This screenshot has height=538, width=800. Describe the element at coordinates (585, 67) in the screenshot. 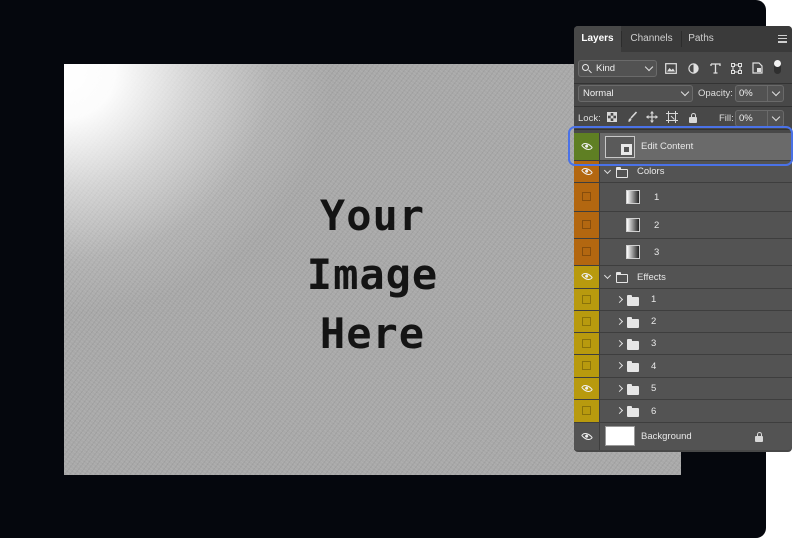

I see `search-icon` at that location.